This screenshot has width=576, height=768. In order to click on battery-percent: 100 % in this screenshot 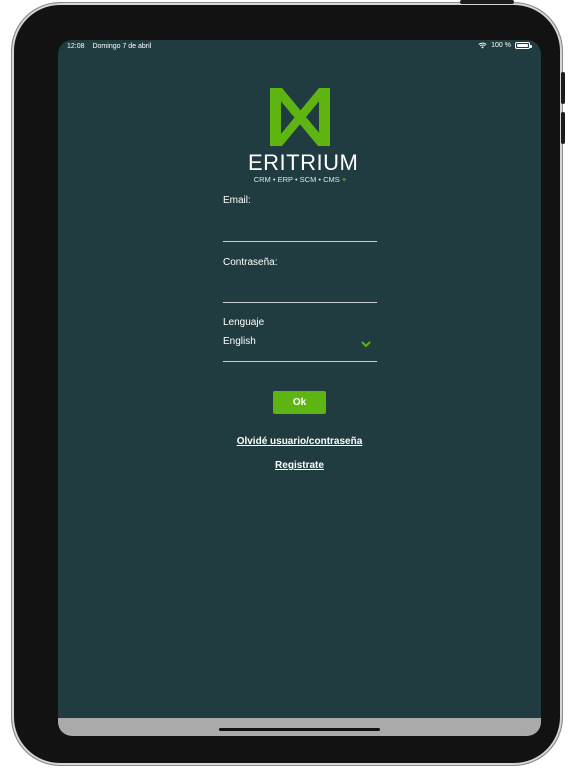, I will do `click(501, 45)`.